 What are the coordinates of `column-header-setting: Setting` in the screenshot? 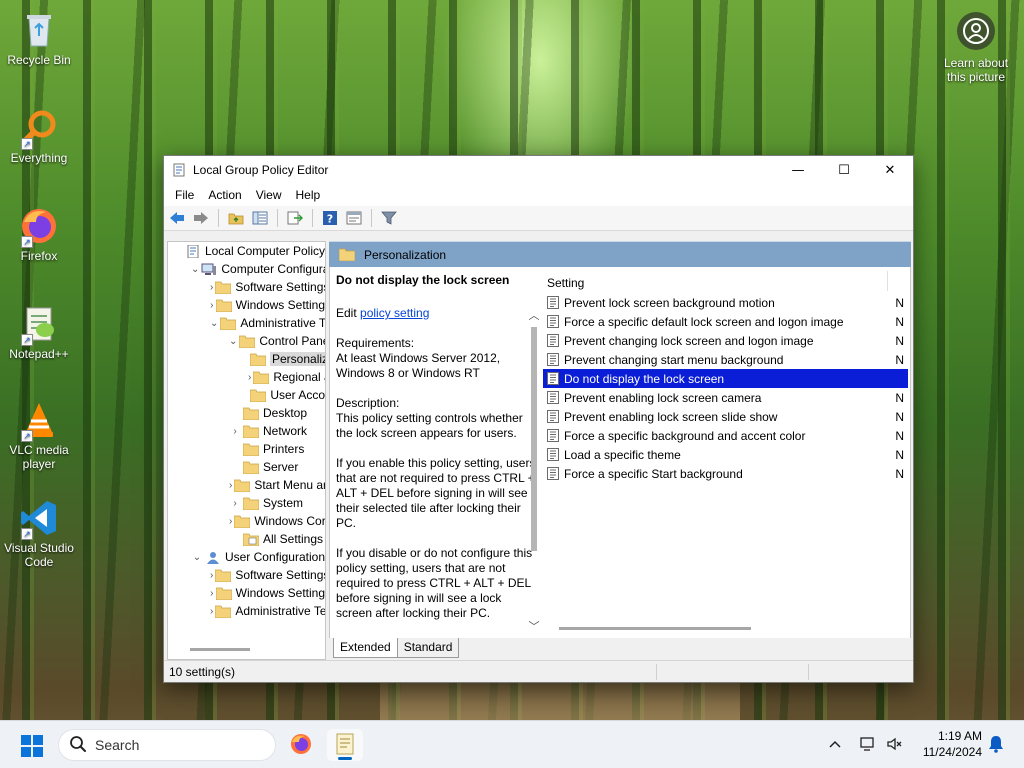 It's located at (726, 280).